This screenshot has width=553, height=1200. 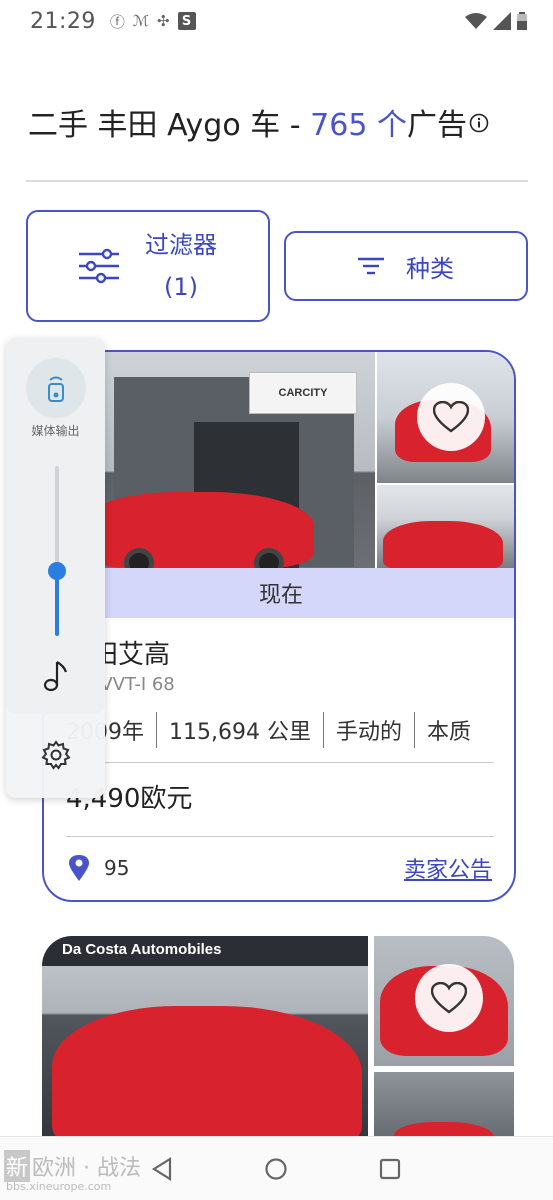 I want to click on sliders-icon, so click(x=99, y=266).